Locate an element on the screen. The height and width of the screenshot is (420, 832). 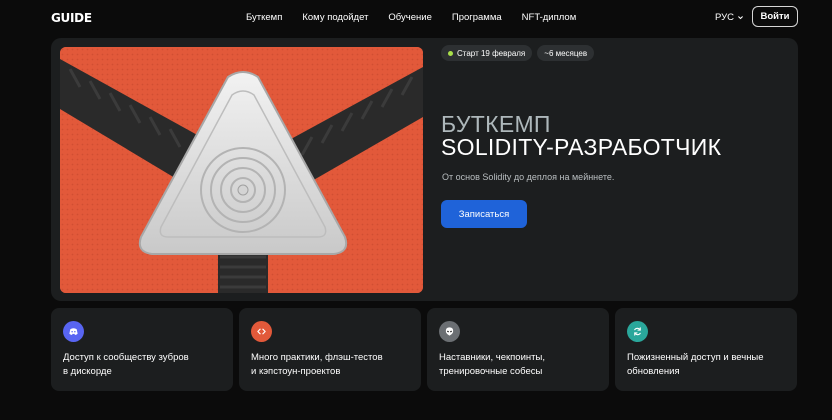
feature-text: Доступ к сообществу зубров в дискорде is located at coordinates (145, 365).